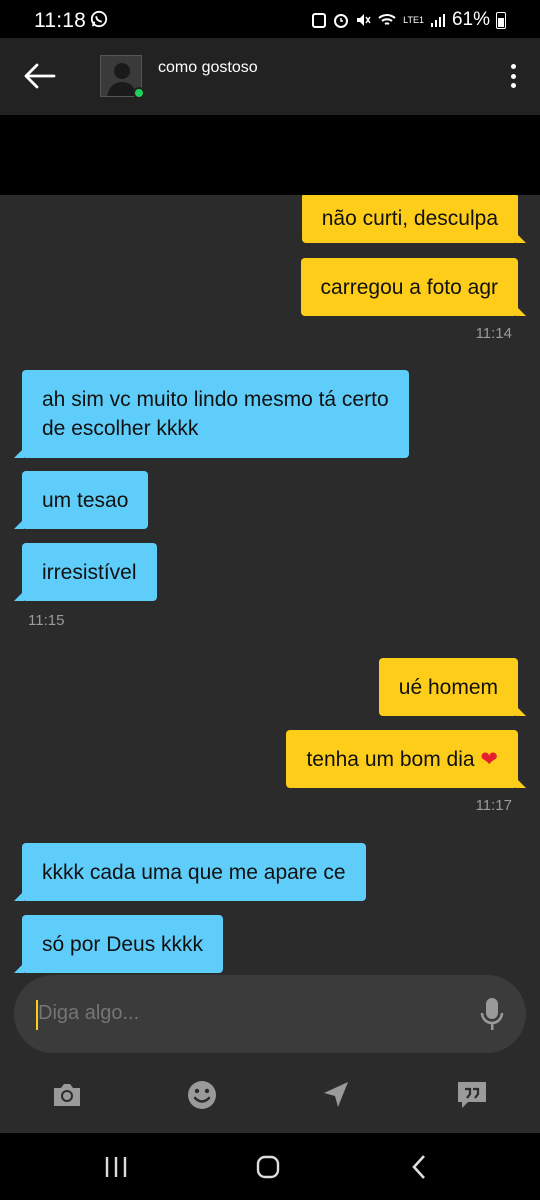 The height and width of the screenshot is (1200, 540). Describe the element at coordinates (202, 1095) in the screenshot. I see `smiley-icon` at that location.